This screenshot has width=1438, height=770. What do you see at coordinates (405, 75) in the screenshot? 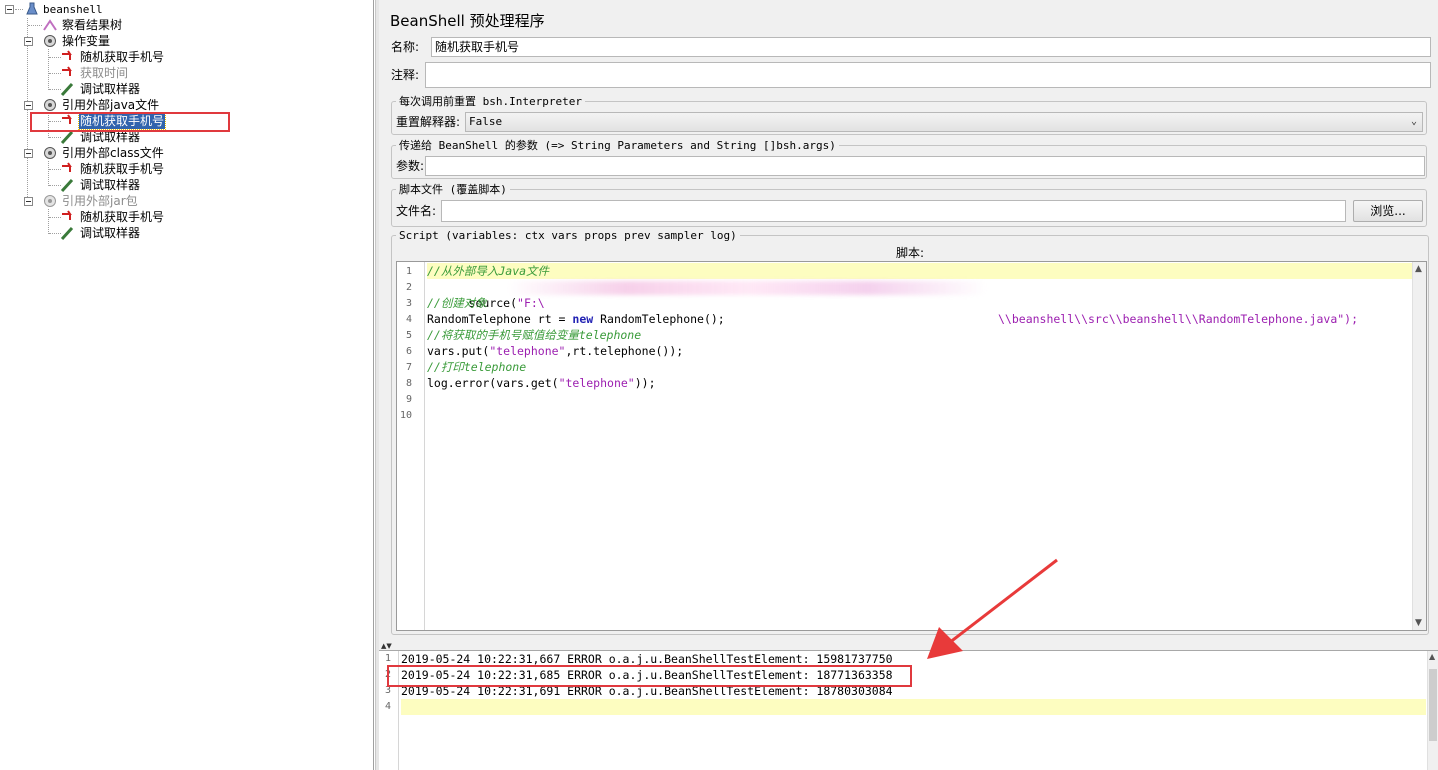
I see `comment-label: 注释:` at bounding box center [405, 75].